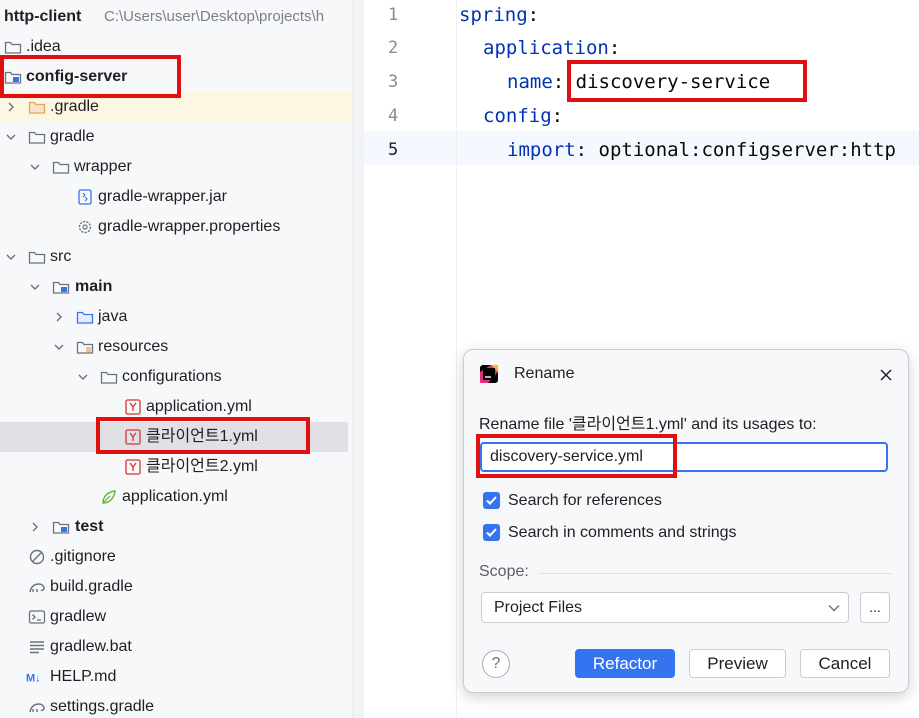 The height and width of the screenshot is (718, 919). I want to click on text-file-icon, so click(37, 647).